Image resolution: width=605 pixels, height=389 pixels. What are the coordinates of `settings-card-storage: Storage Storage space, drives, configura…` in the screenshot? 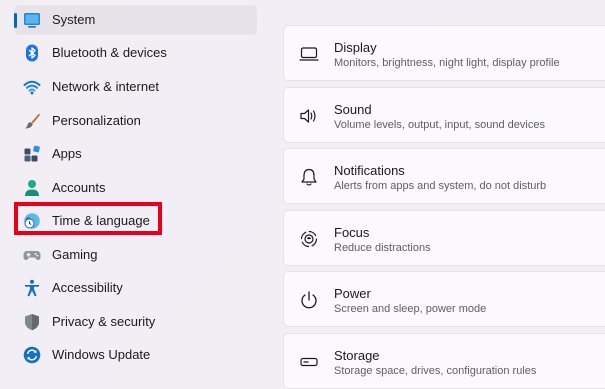 It's located at (444, 361).